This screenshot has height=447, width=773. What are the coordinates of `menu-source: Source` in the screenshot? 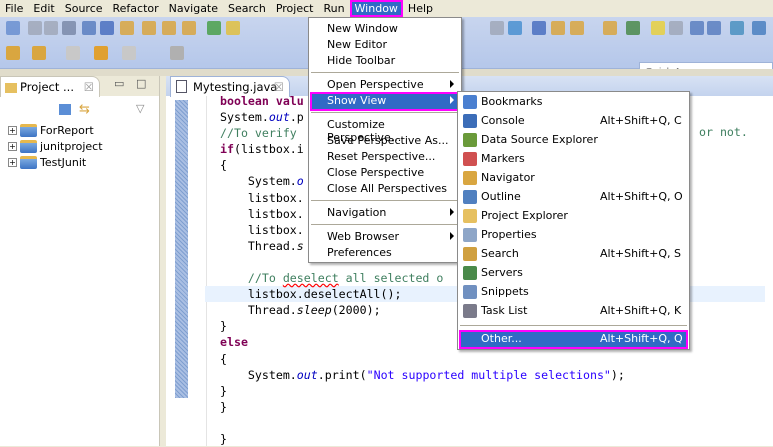 It's located at (84, 8).